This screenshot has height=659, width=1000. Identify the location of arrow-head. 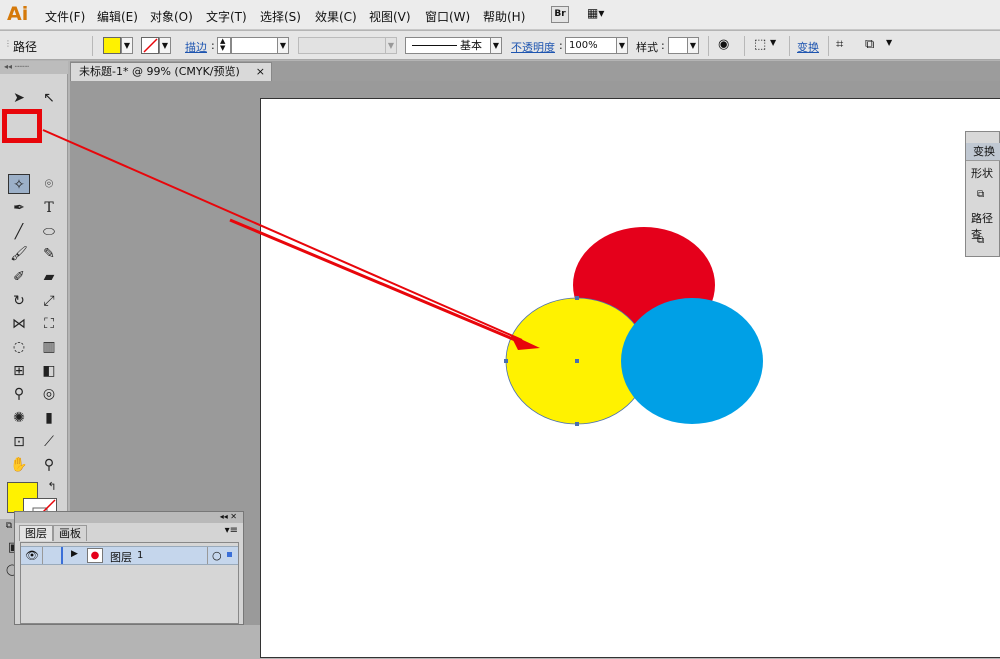
(525, 342).